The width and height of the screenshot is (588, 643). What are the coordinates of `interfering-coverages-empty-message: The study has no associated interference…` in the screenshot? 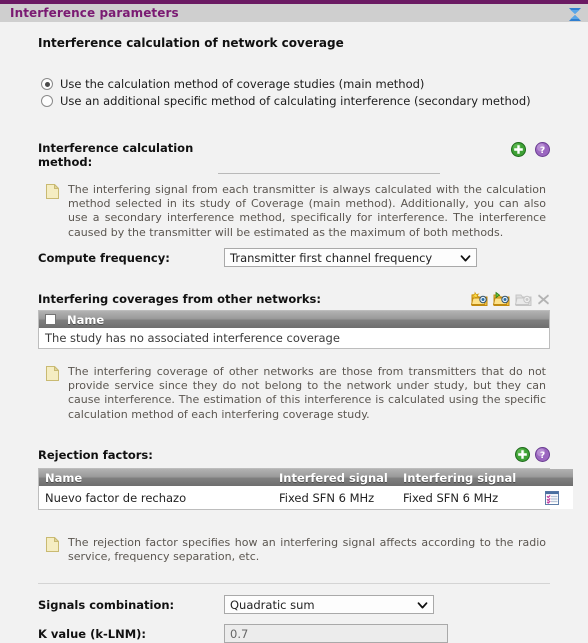 It's located at (294, 338).